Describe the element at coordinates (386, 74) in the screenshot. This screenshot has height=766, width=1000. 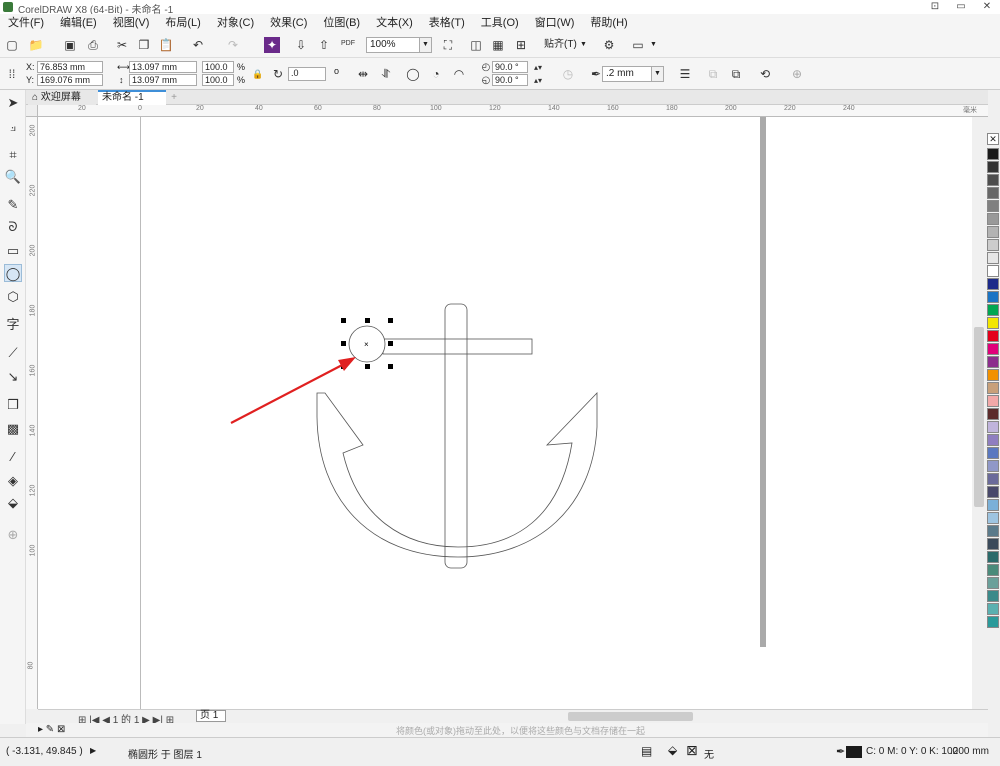
I see `mirror-vertical-icon: ⥯` at that location.